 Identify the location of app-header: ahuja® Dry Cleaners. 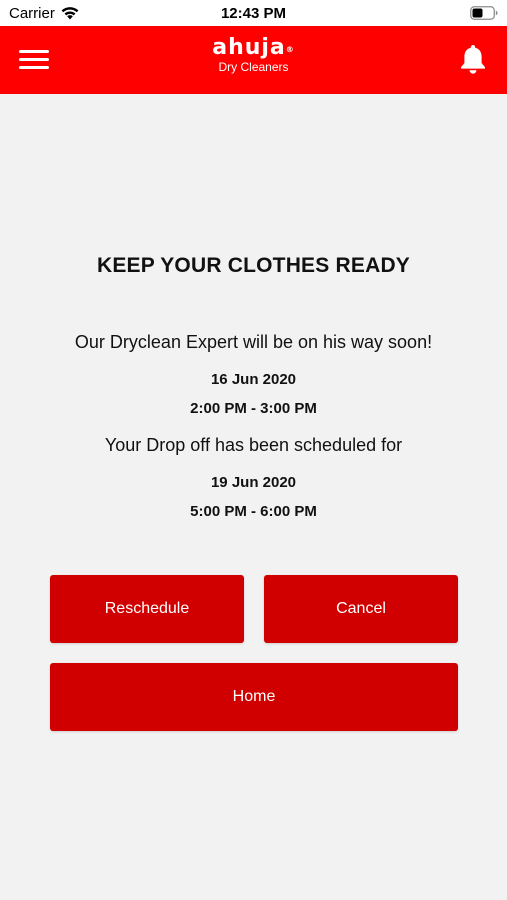
(253, 60).